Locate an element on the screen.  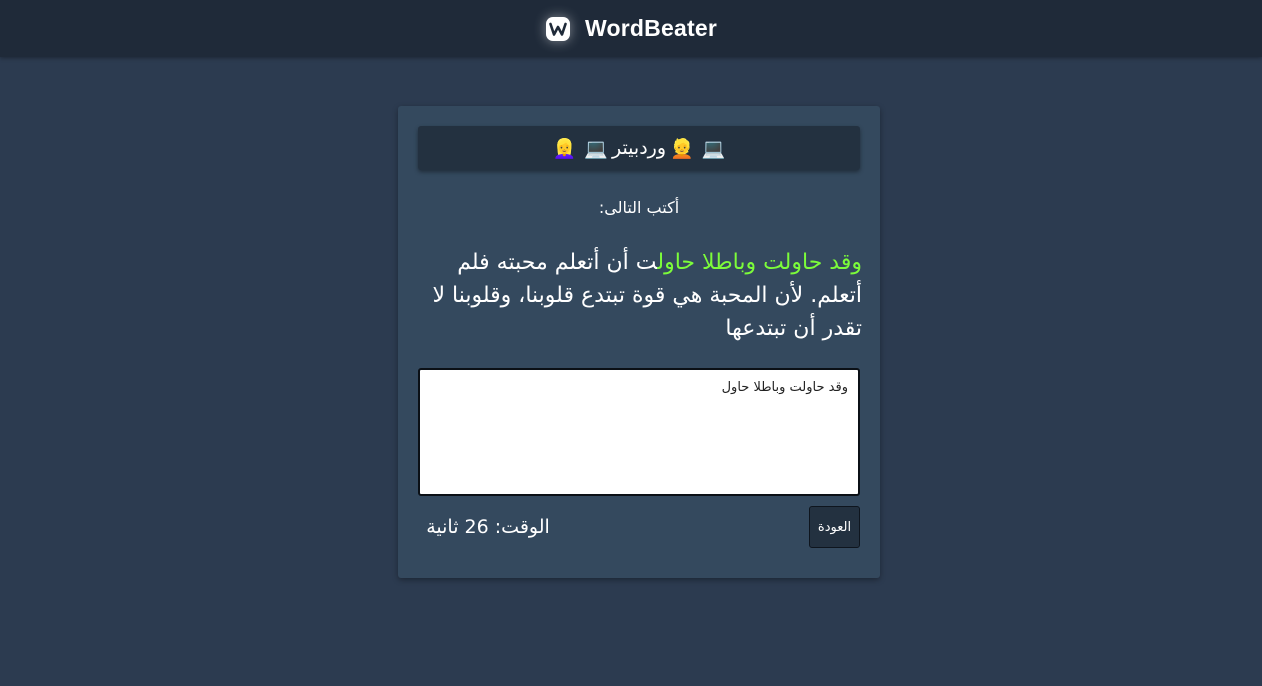
top-navbar: WordBeater is located at coordinates (631, 28).